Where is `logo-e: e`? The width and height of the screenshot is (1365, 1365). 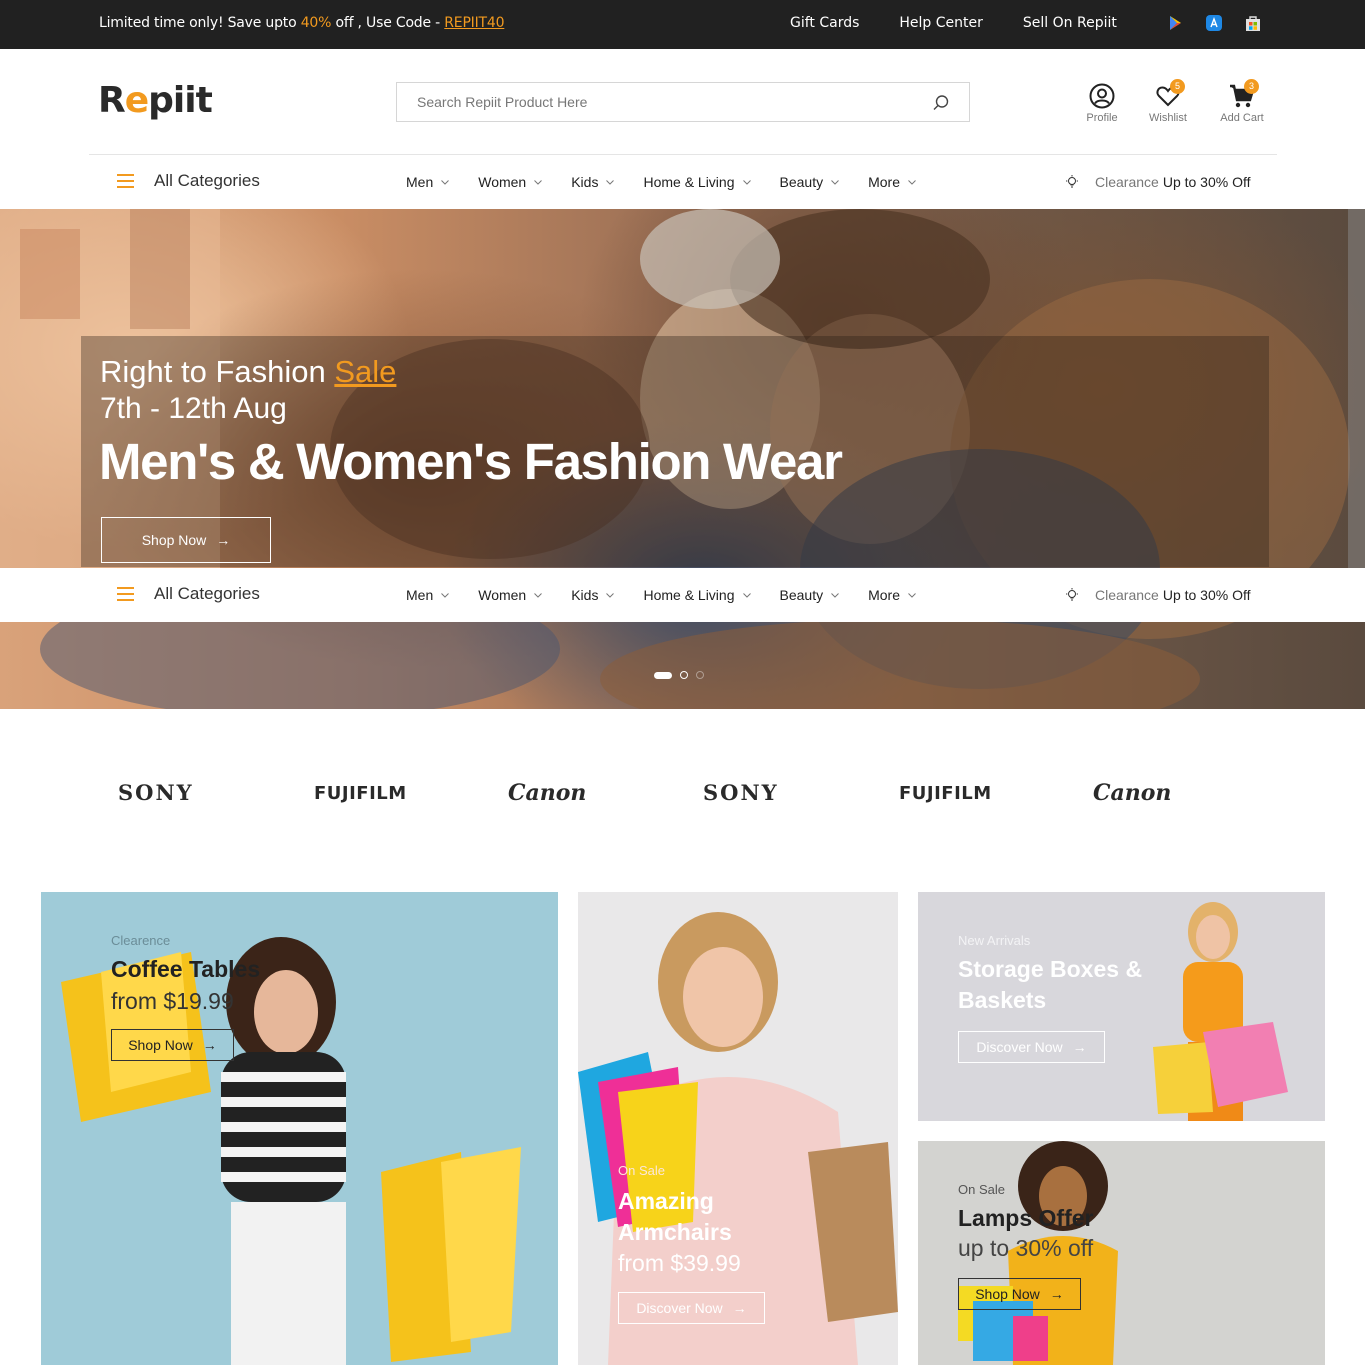
logo-e: e is located at coordinates (136, 100).